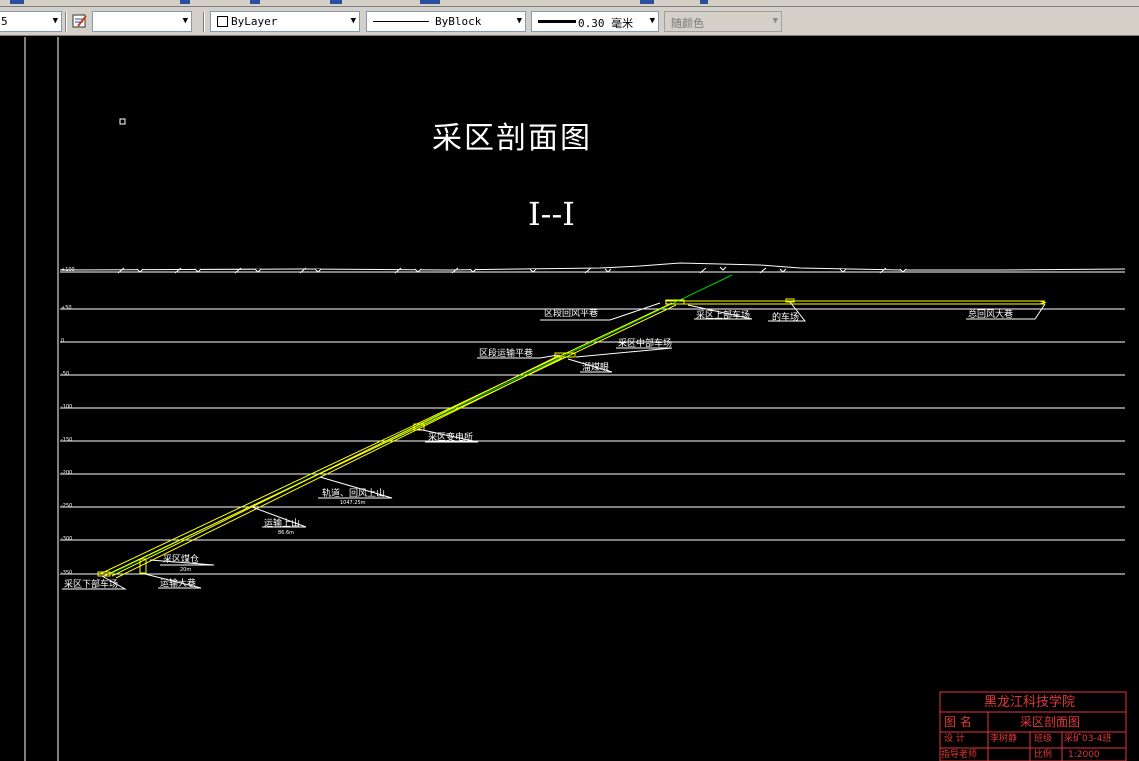 The height and width of the screenshot is (761, 1139). What do you see at coordinates (645, 344) in the screenshot?
I see `middle-yard-label: 采区中部车场` at bounding box center [645, 344].